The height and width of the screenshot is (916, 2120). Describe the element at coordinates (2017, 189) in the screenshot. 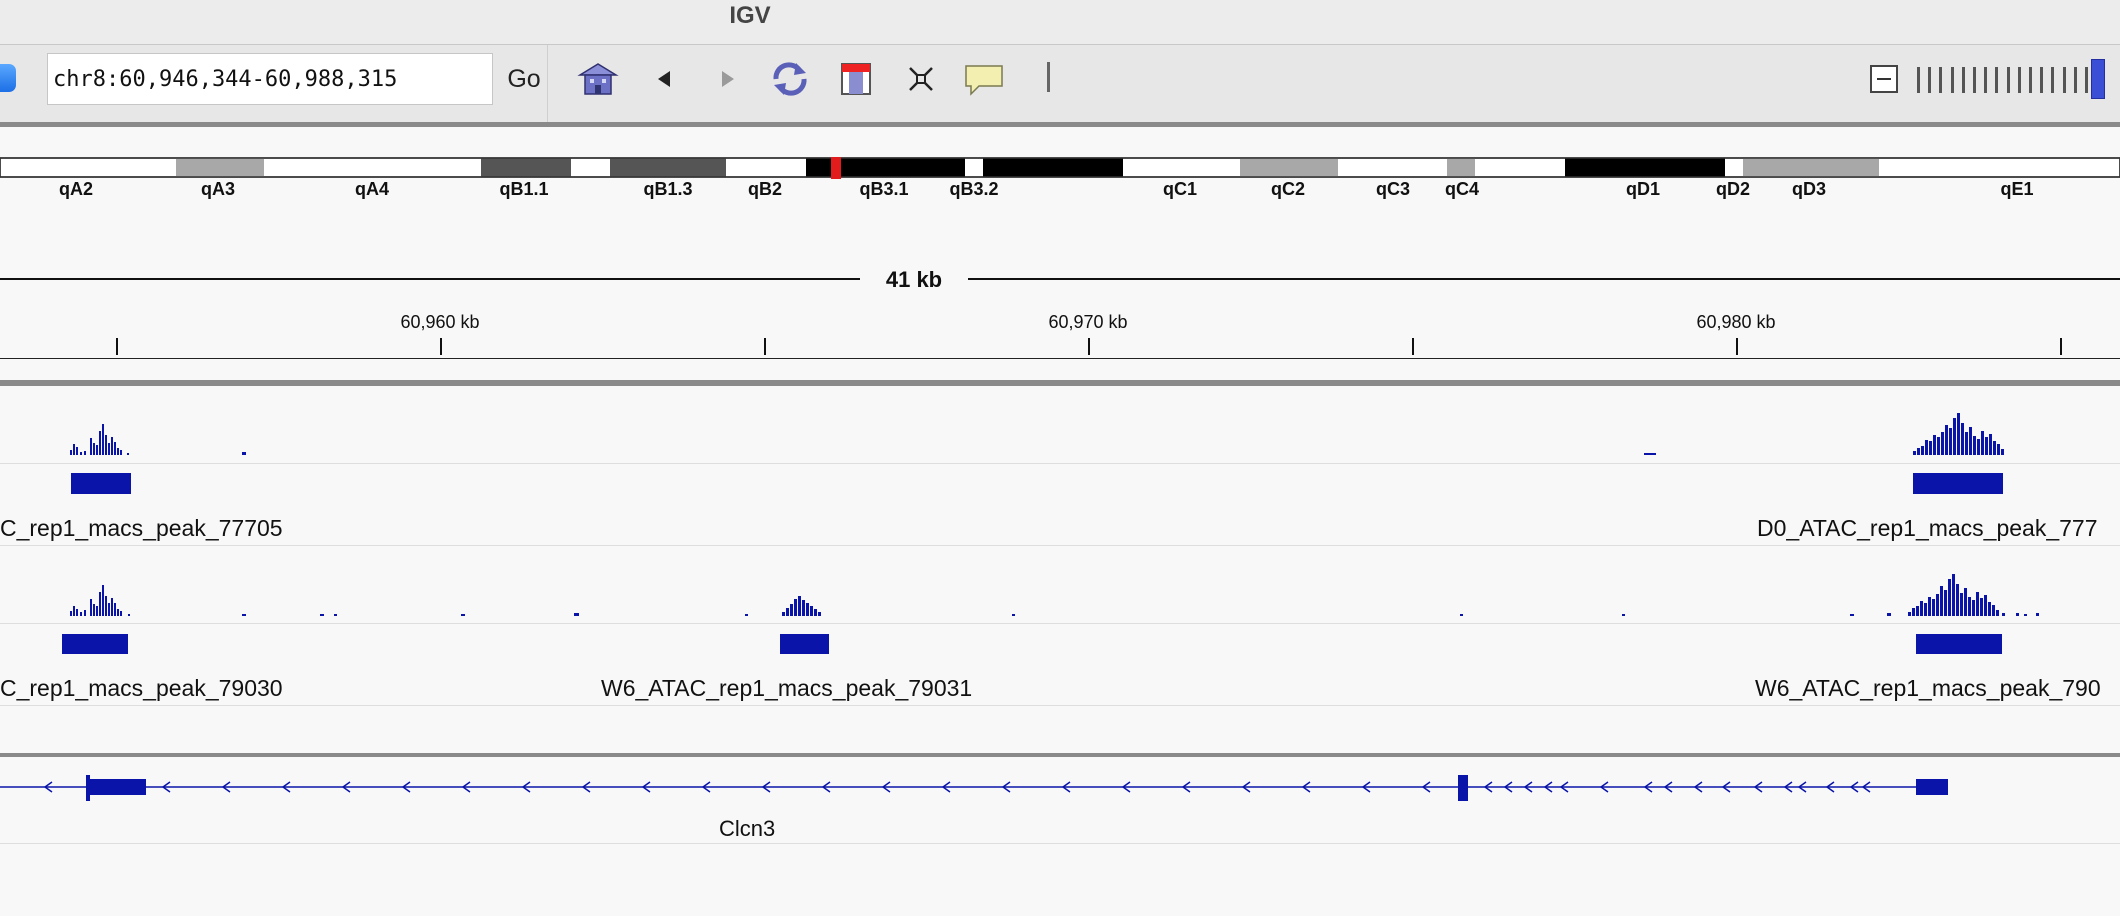

I see `band-label: qE1` at that location.